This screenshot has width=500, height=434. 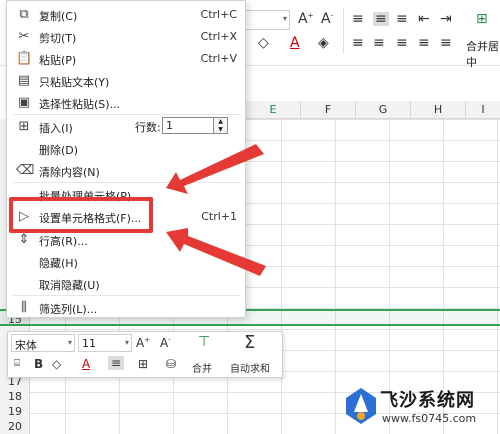 I want to click on indent-right-icon: ⇥, so click(x=446, y=19).